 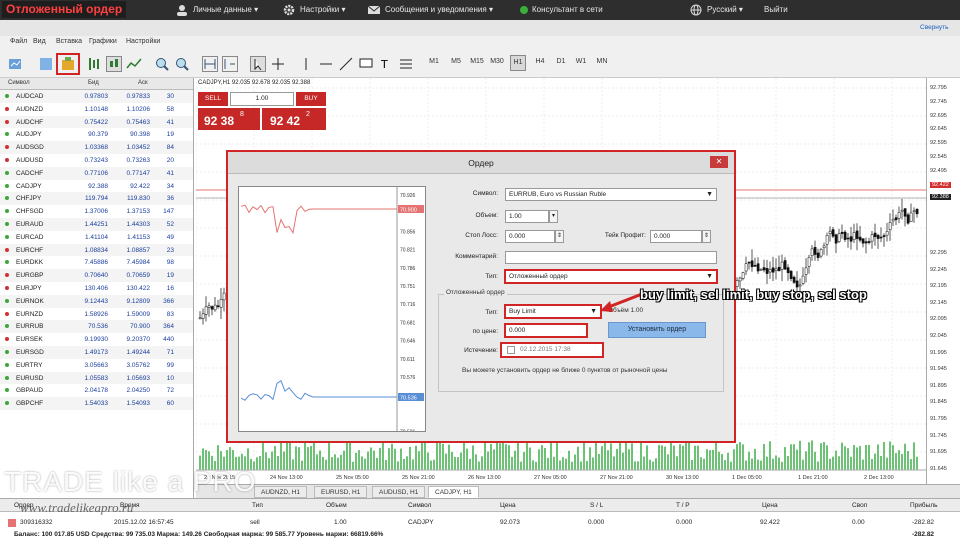 I want to click on watch-row: AUDNZD 1.10148 1.10206 58, so click(x=96, y=109).